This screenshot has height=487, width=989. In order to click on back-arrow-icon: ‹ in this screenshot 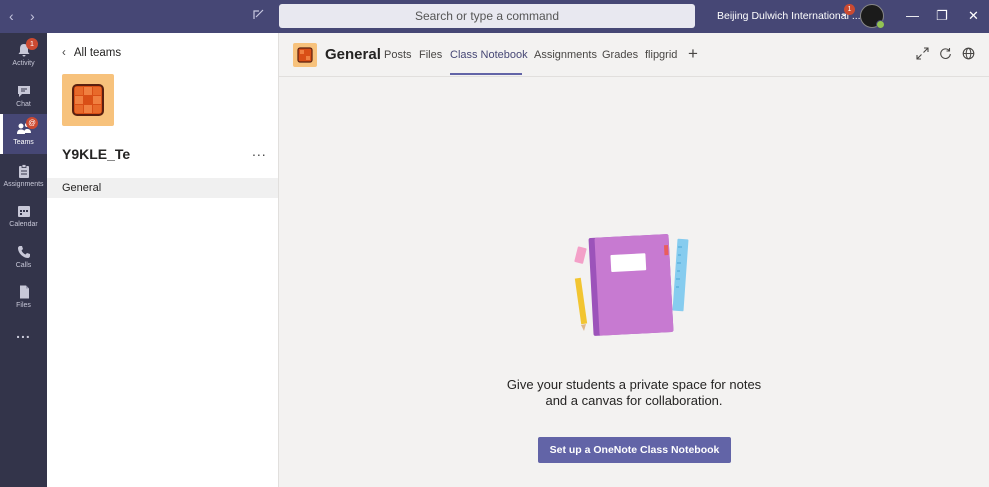, I will do `click(11, 16)`.